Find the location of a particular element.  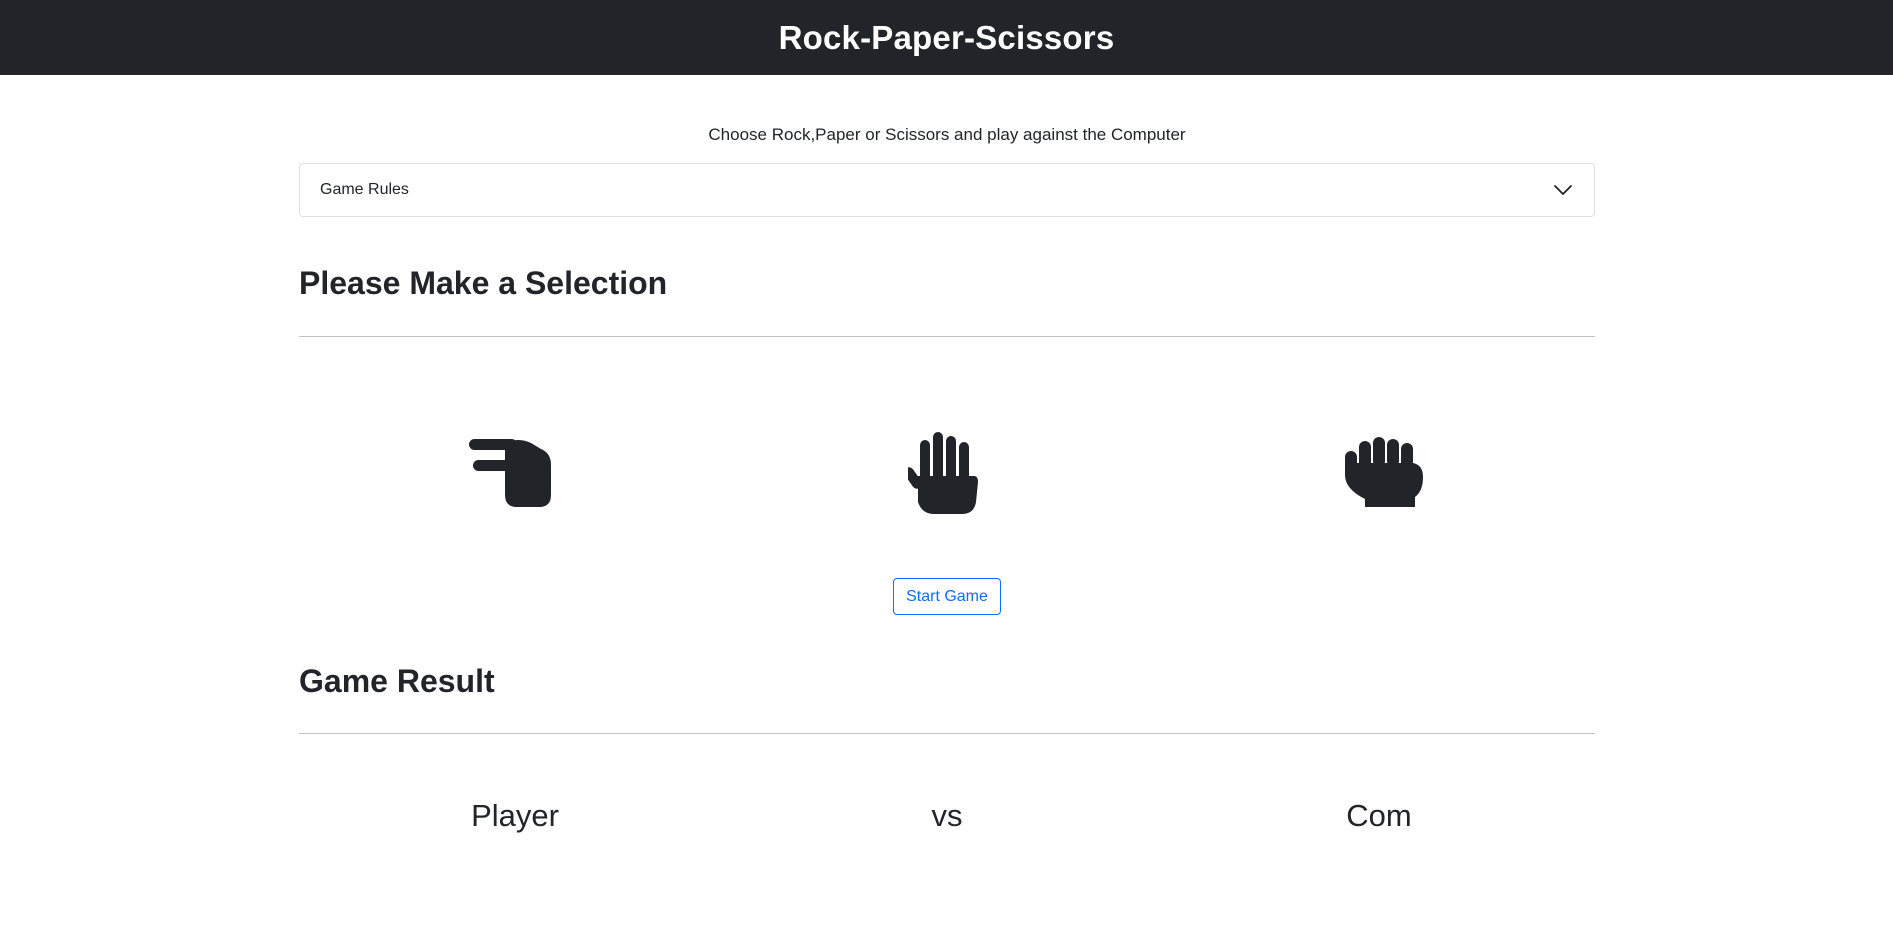

start-game-button: Start Game is located at coordinates (947, 596).